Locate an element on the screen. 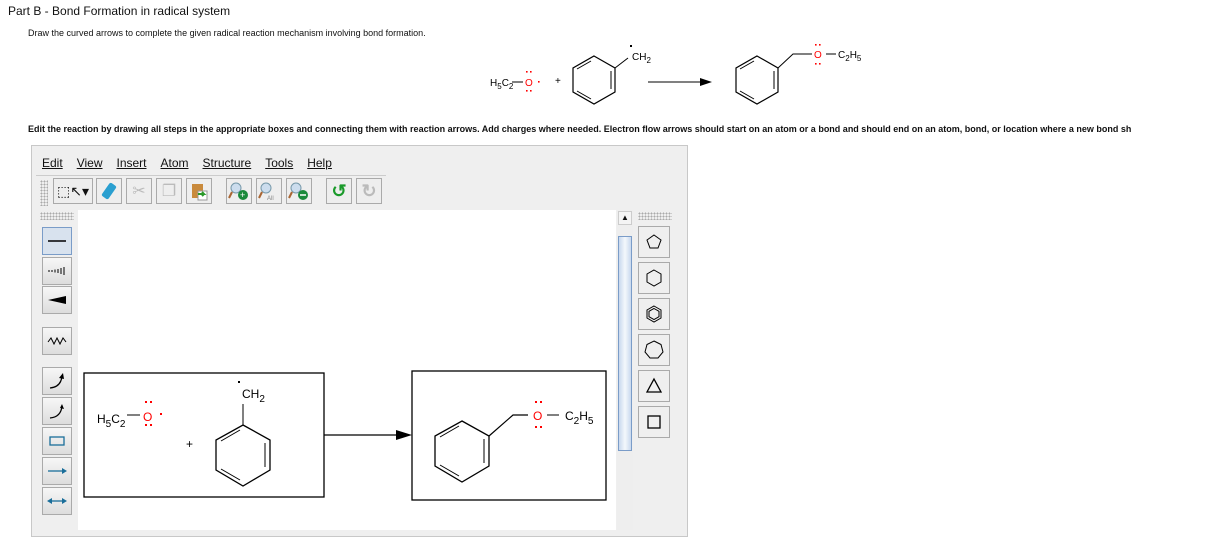 The height and width of the screenshot is (537, 1224). reaction-arrow-button is located at coordinates (57, 471).